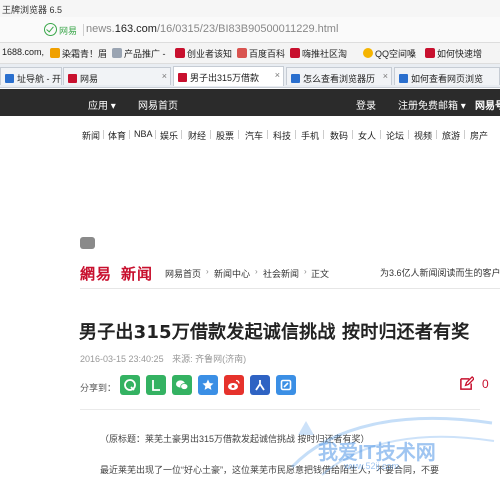 This screenshot has width=500, height=479. Describe the element at coordinates (310, 135) in the screenshot. I see `channel-link: 手机` at that location.